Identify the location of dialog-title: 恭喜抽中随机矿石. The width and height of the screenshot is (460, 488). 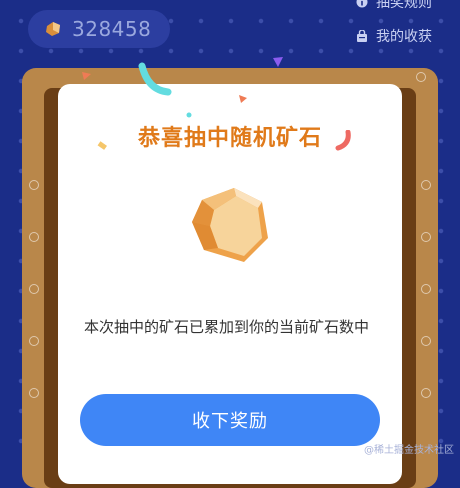
(230, 136).